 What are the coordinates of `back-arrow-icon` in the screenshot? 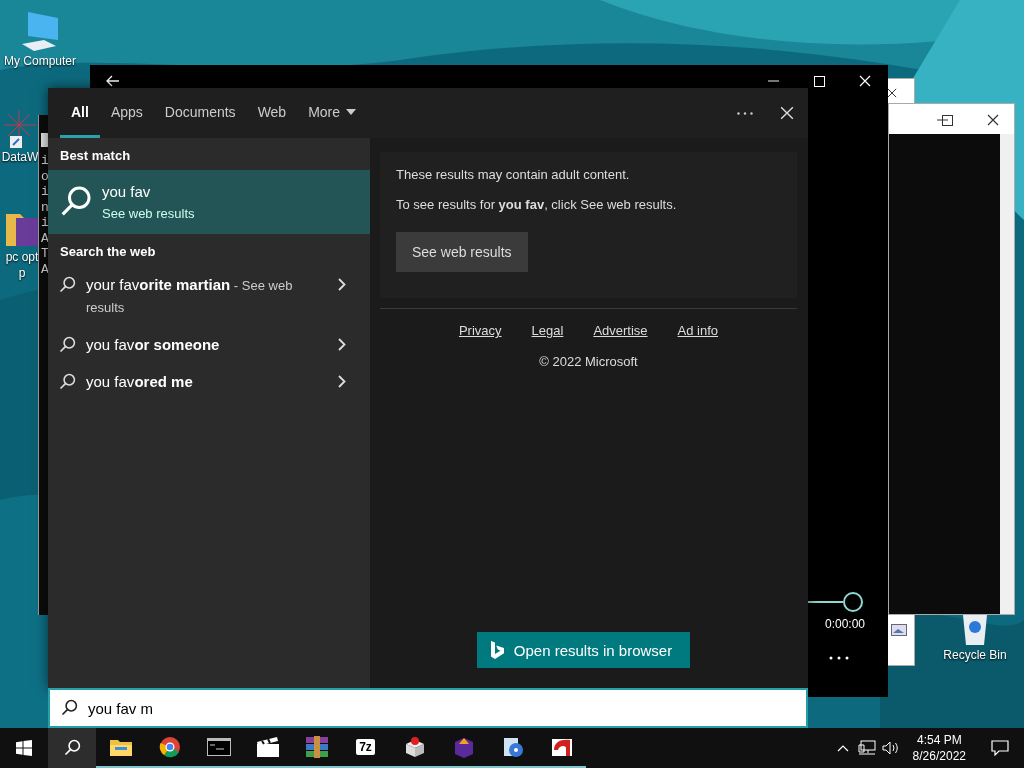 It's located at (113, 81).